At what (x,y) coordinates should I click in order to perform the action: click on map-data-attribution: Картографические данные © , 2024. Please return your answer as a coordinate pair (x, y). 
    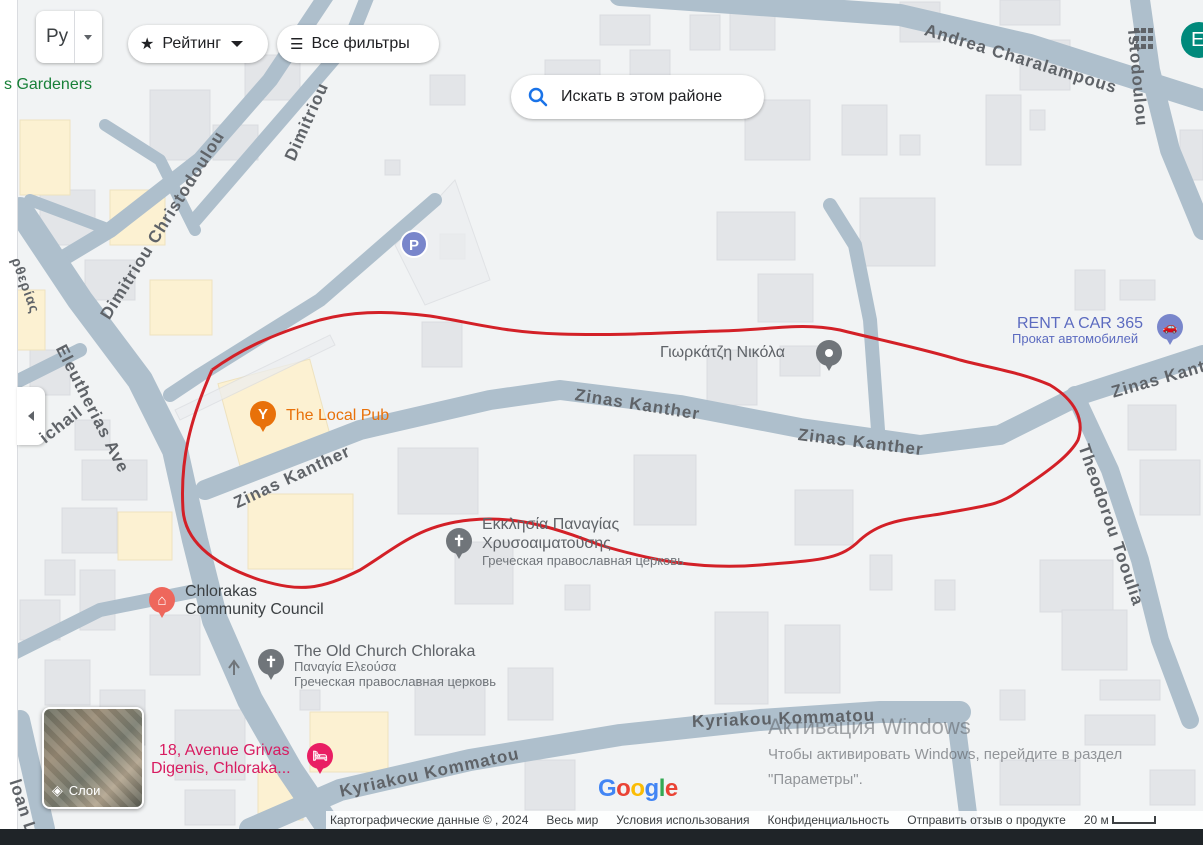
    Looking at the image, I should click on (429, 820).